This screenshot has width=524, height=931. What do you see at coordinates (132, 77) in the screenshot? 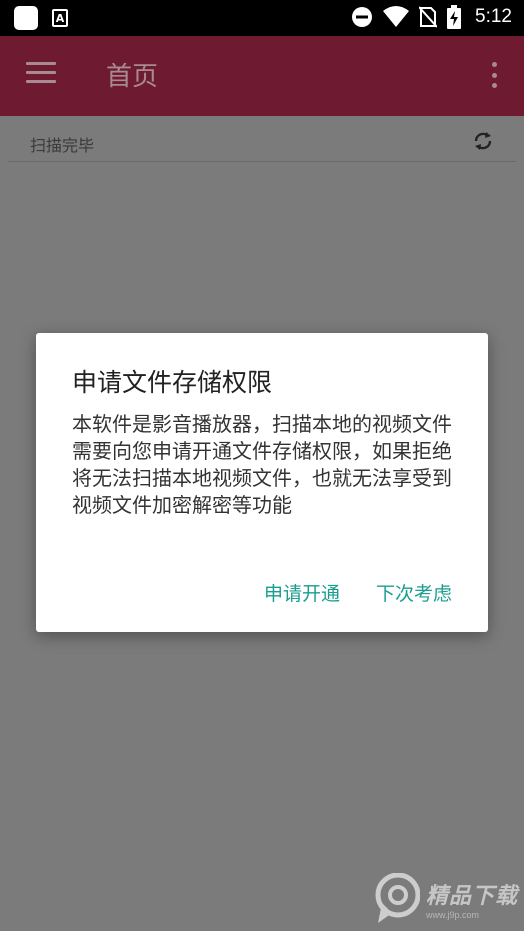
I see `page-title: 首页` at bounding box center [132, 77].